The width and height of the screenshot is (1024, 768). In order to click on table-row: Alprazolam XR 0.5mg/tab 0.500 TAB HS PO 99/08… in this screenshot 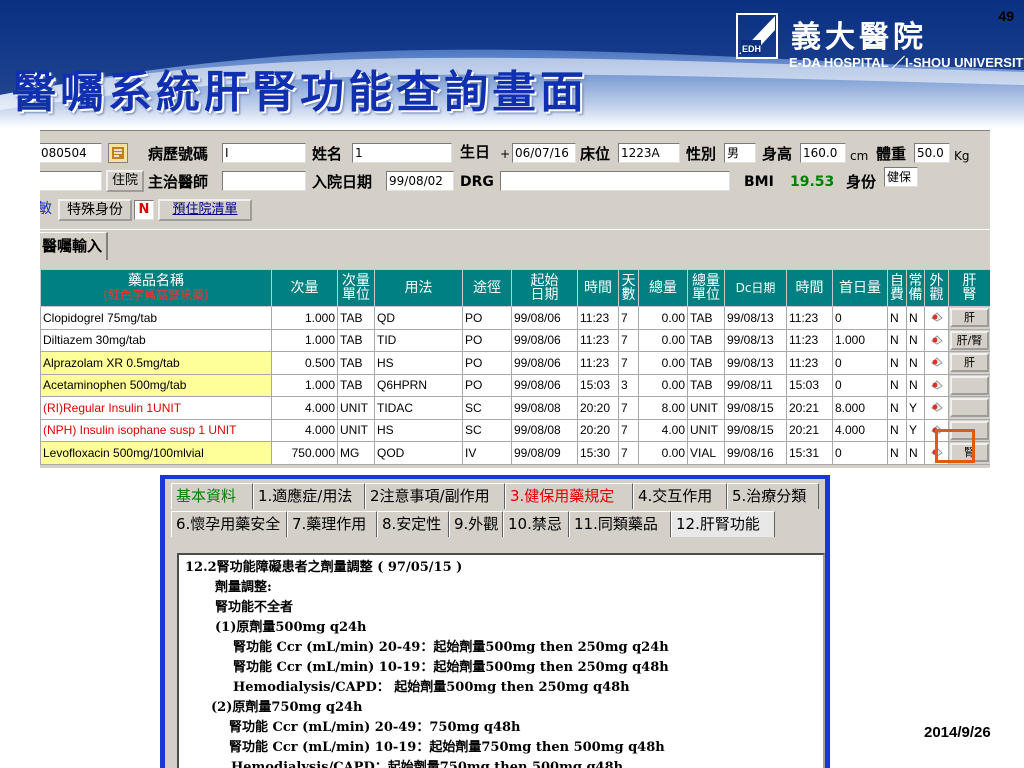, I will do `click(515, 363)`.